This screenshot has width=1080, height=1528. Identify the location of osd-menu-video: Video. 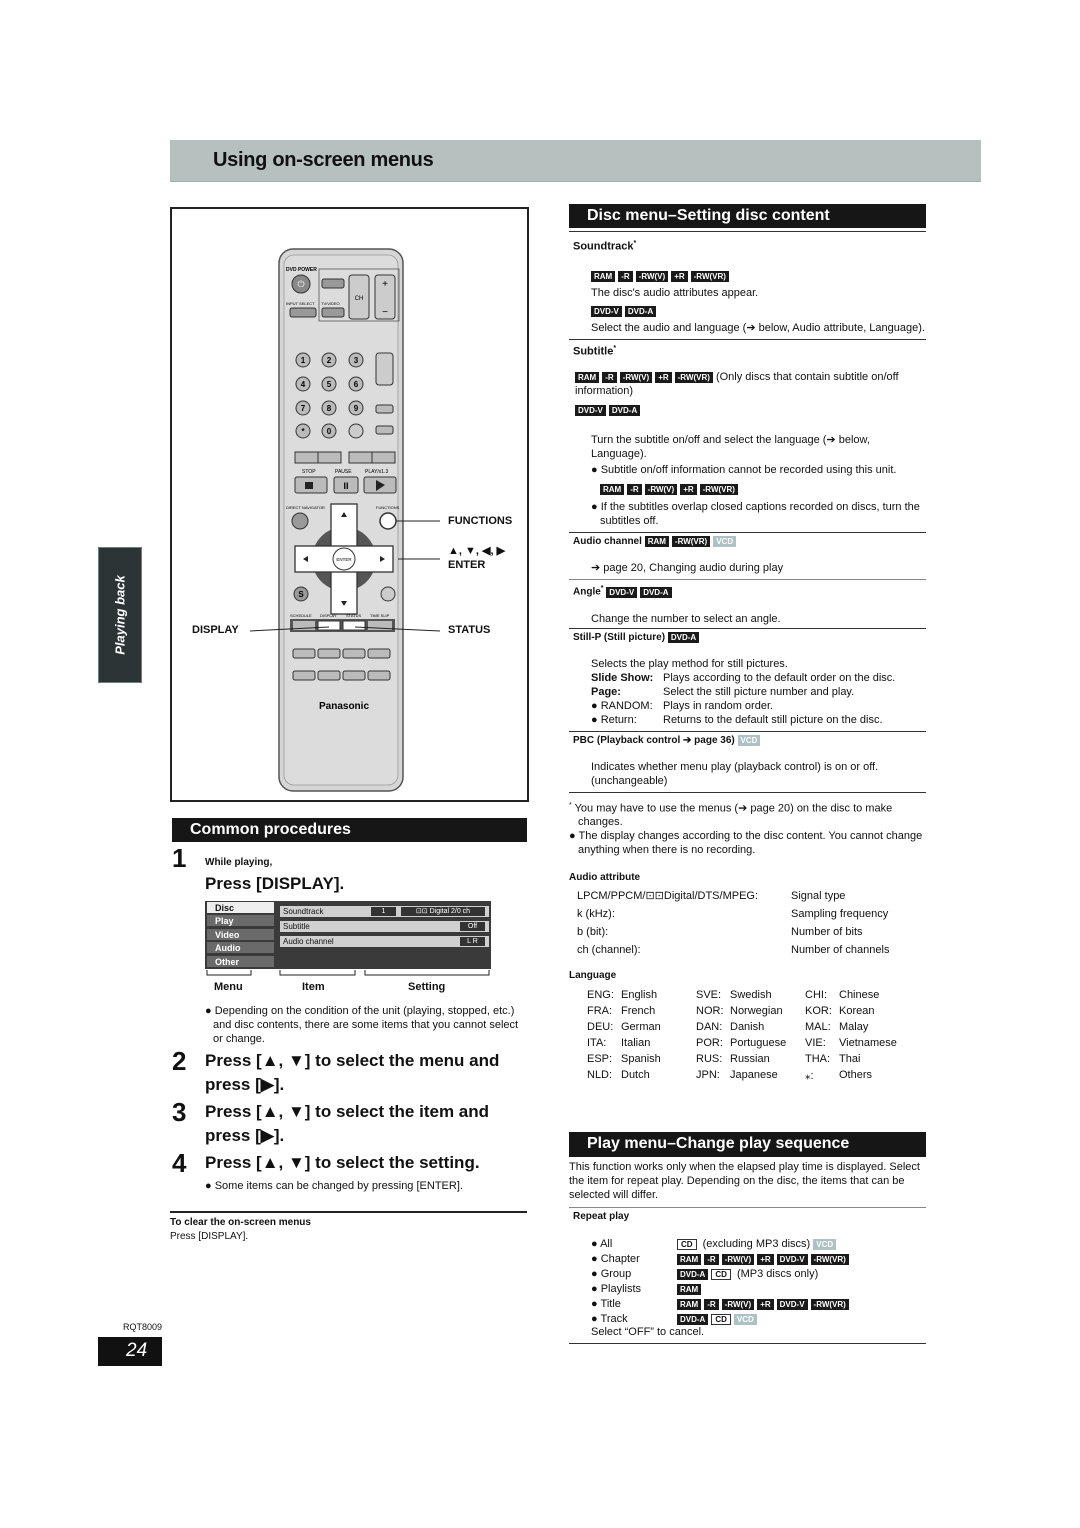
(240, 935).